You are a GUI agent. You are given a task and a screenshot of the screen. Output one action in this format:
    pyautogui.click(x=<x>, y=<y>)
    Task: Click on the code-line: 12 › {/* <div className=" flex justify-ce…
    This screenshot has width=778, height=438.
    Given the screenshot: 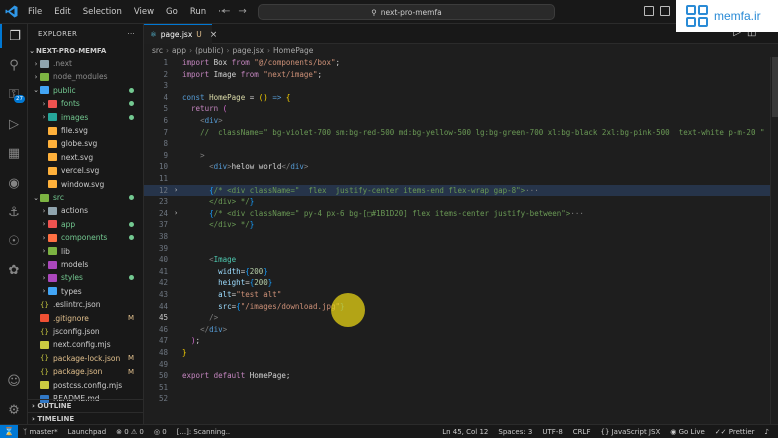 What is the action you would take?
    pyautogui.click(x=457, y=190)
    